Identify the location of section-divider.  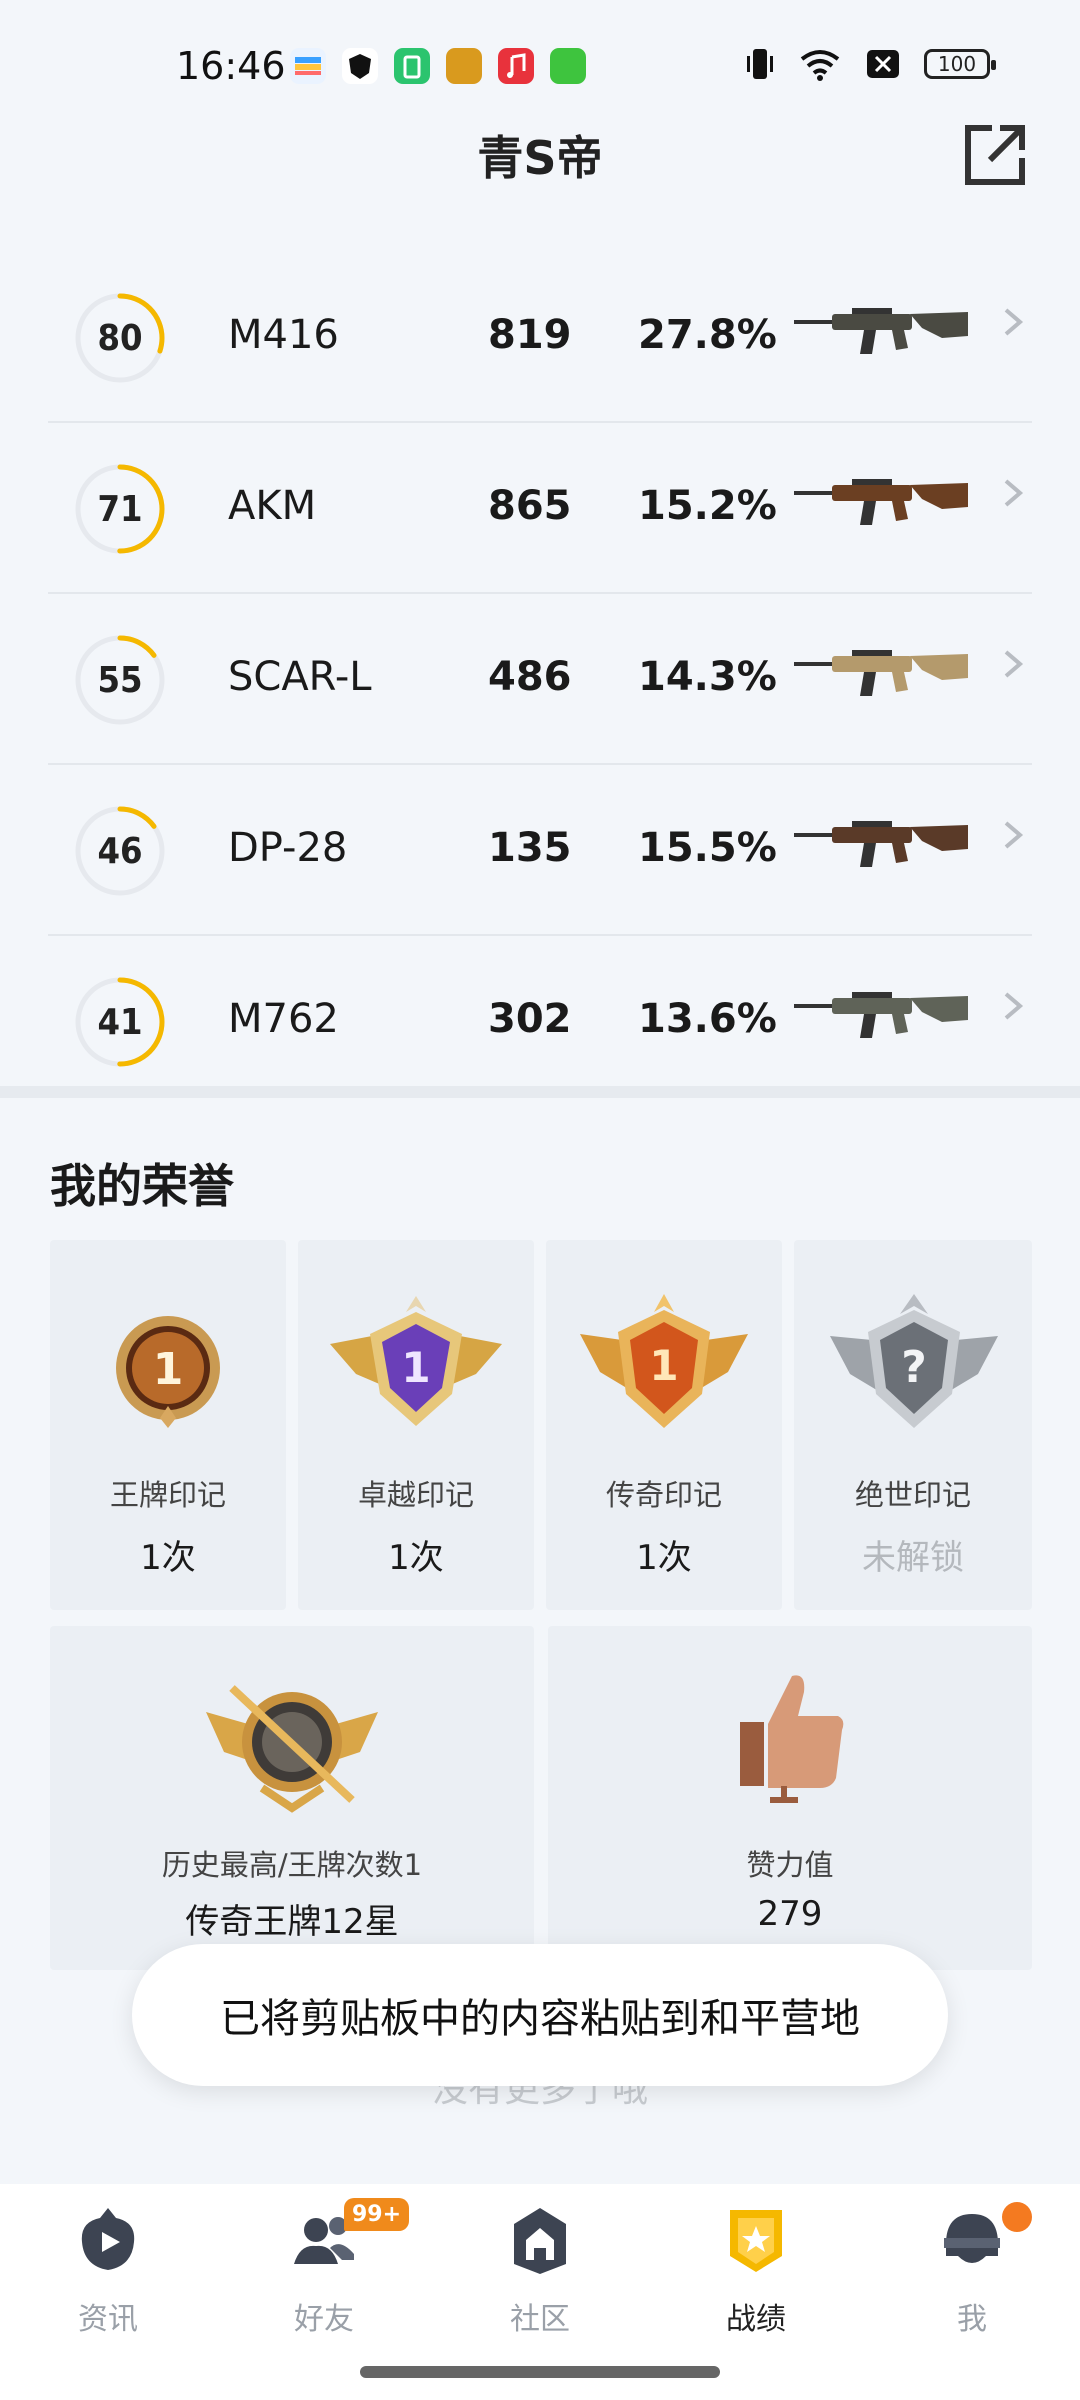
(540, 1092).